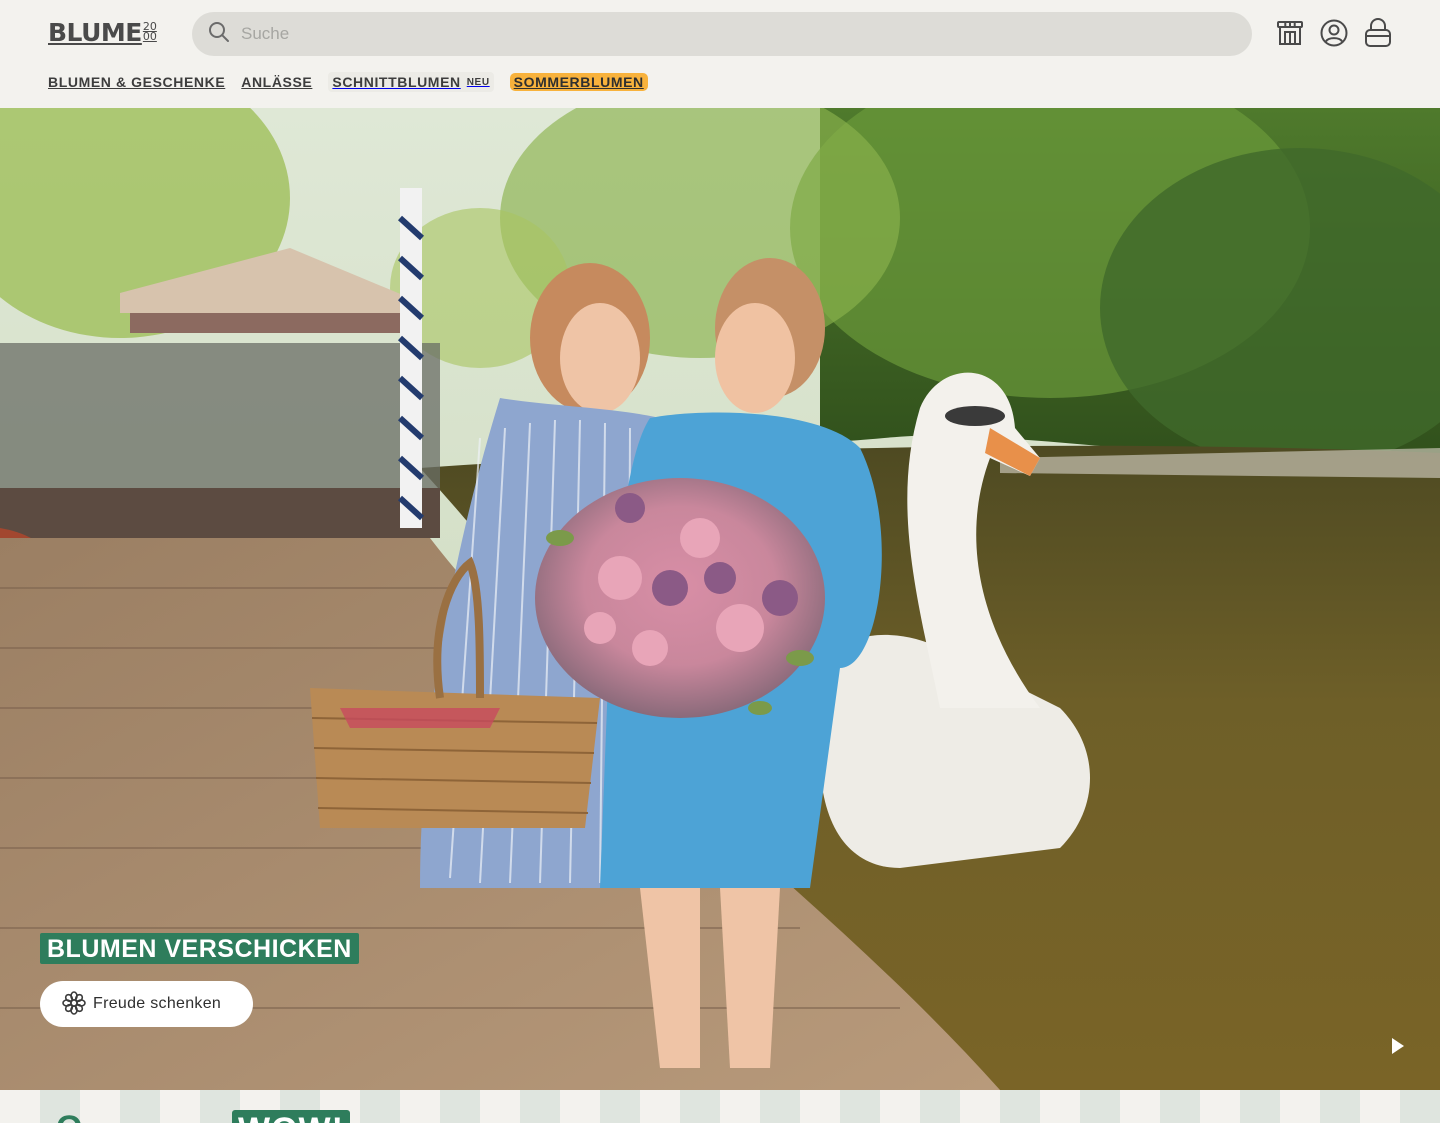 This screenshot has width=1440, height=1123. I want to click on nav-item-occasions: Anlässe, so click(276, 82).